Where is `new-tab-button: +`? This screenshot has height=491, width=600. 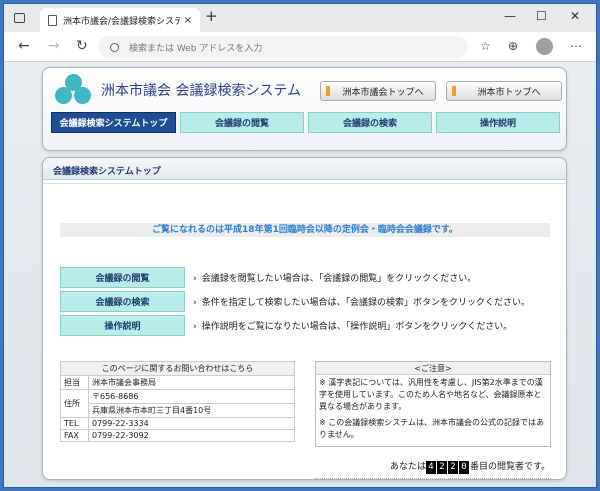 new-tab-button: + is located at coordinates (211, 16).